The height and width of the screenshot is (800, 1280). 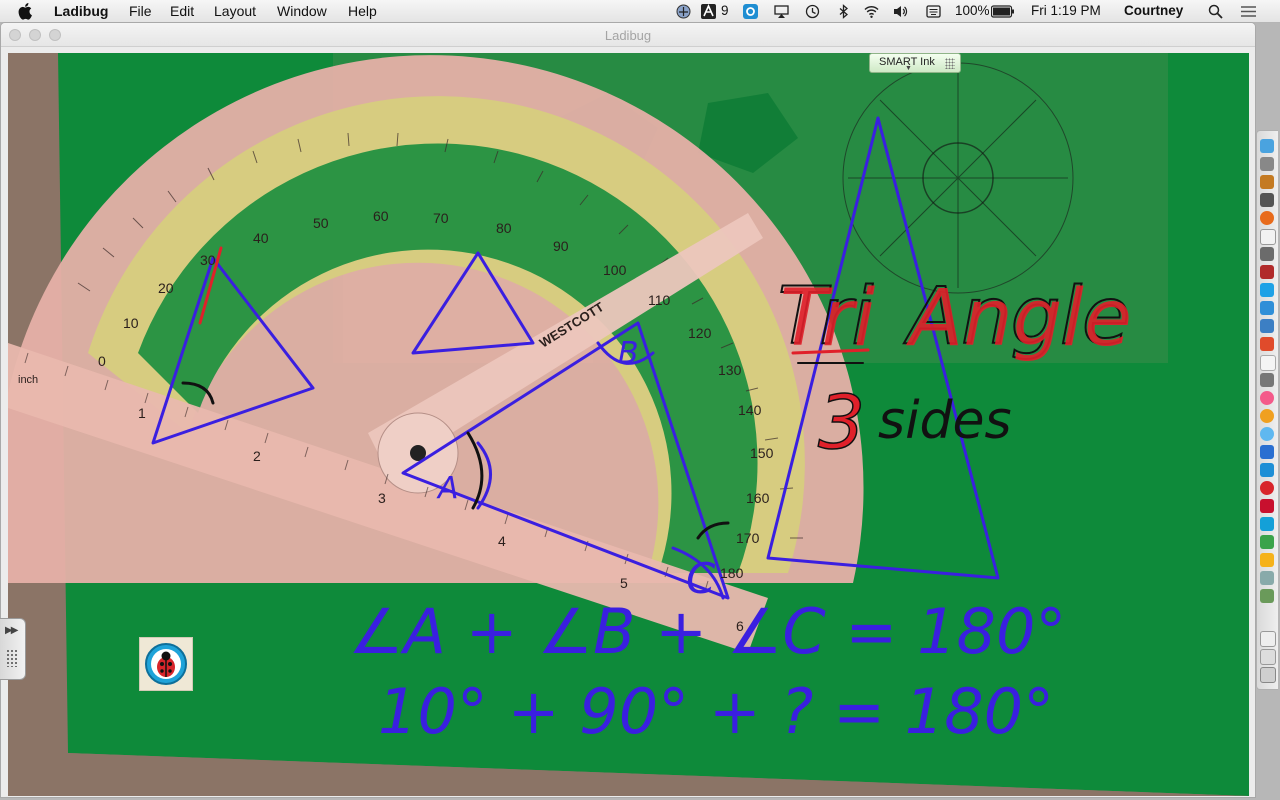 I want to click on protractor-mark-0: 0, so click(x=102, y=361).